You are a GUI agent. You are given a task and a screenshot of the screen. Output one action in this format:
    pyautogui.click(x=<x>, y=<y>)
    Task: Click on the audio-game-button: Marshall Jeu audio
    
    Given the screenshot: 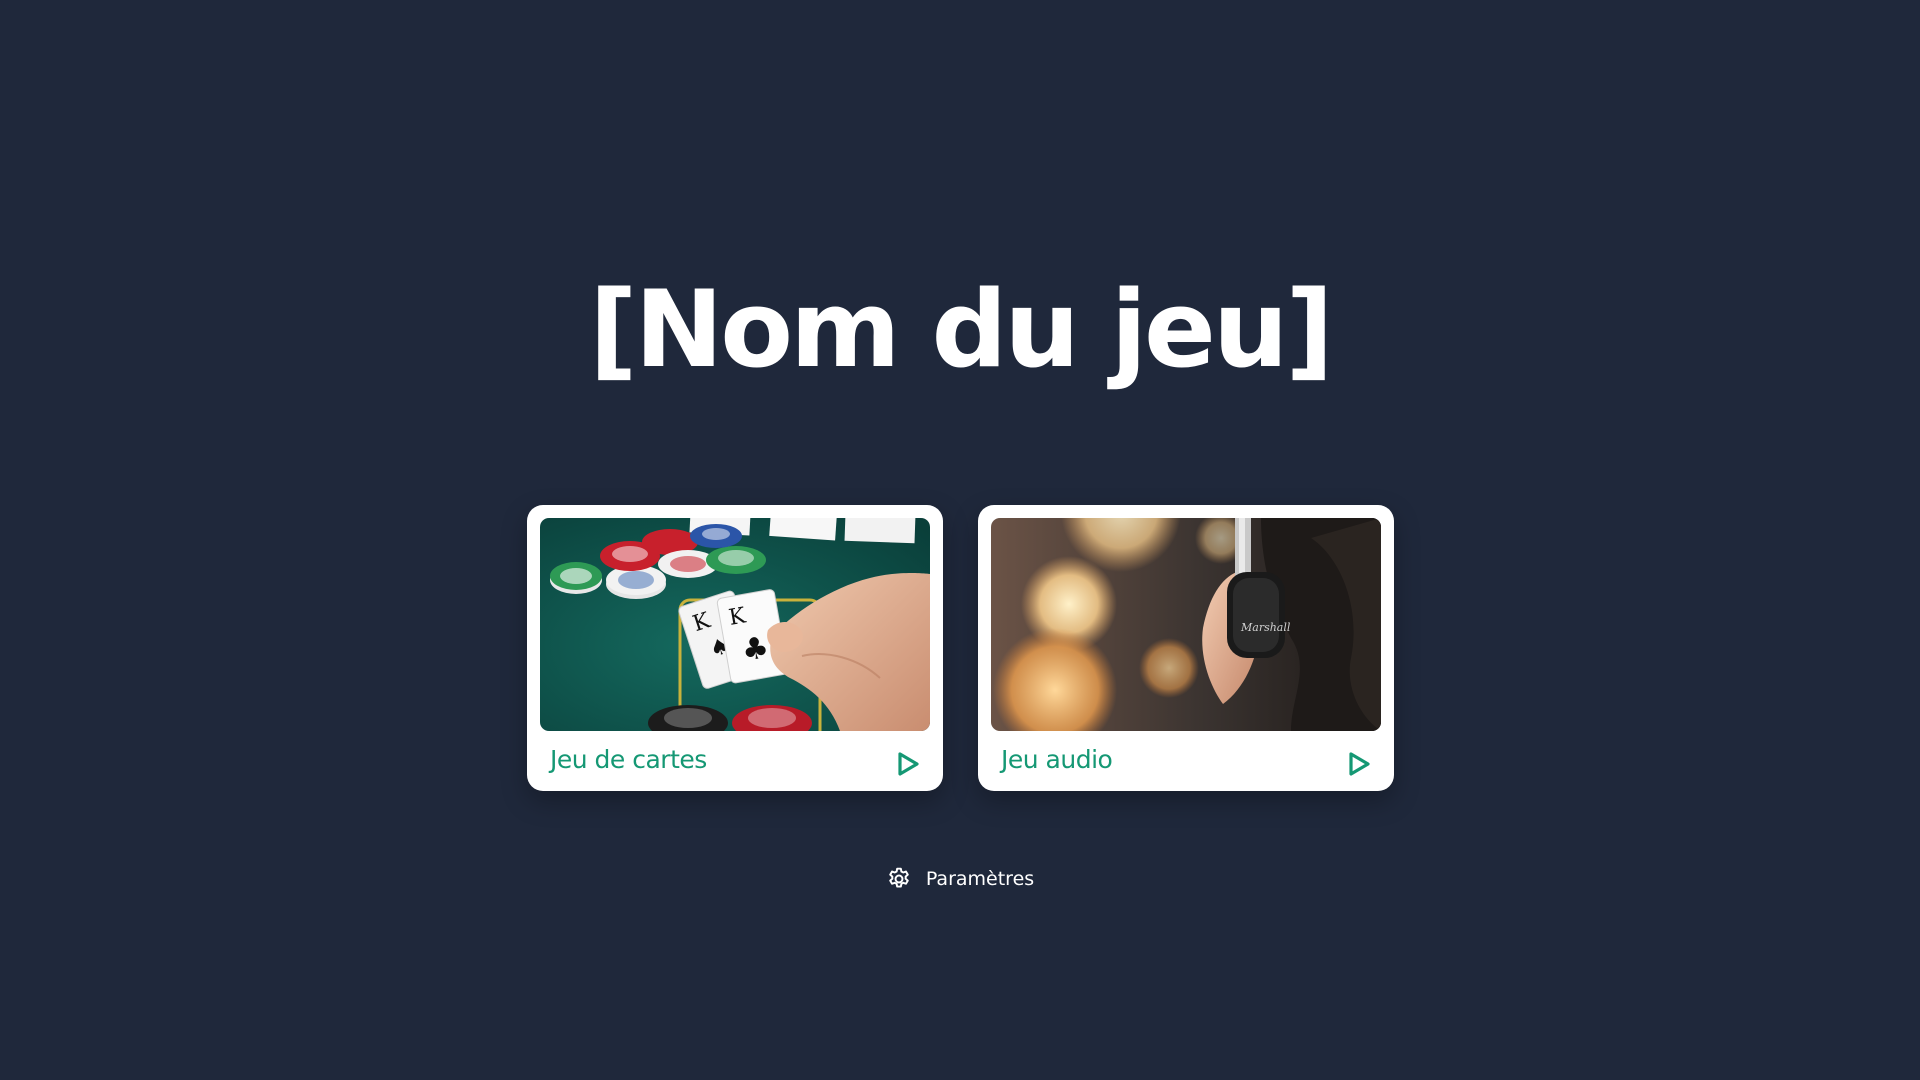 What is the action you would take?
    pyautogui.click(x=1186, y=648)
    